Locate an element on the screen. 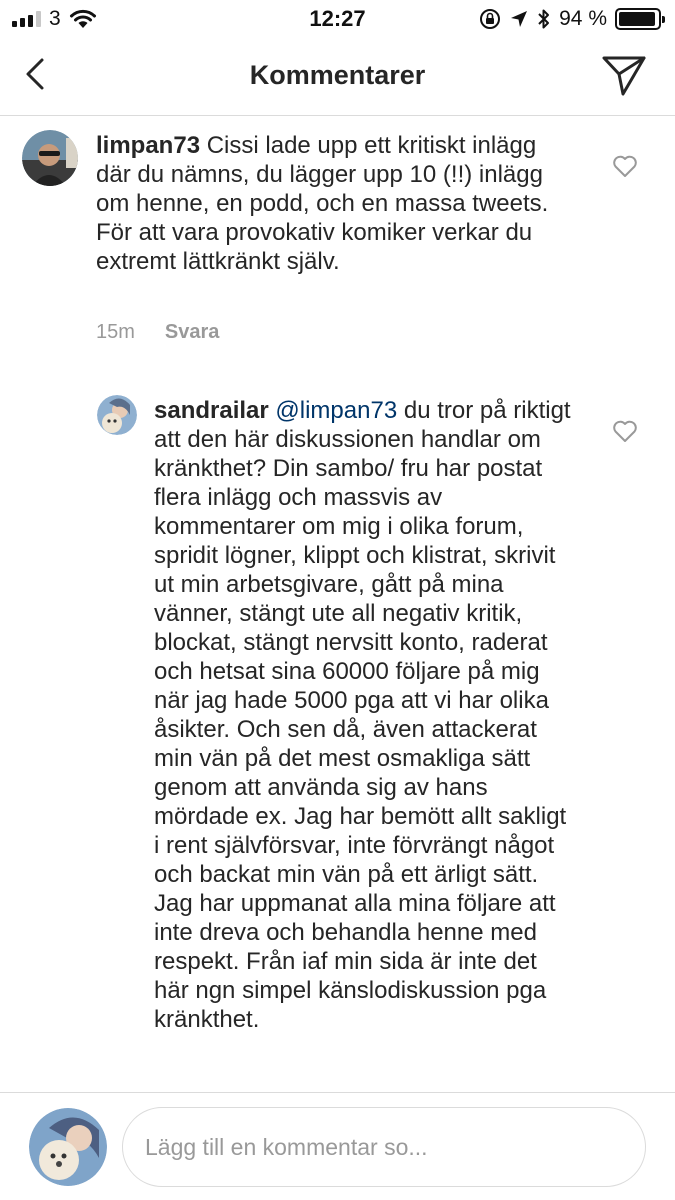 This screenshot has width=675, height=1200. battery-percent: 94 % is located at coordinates (583, 18).